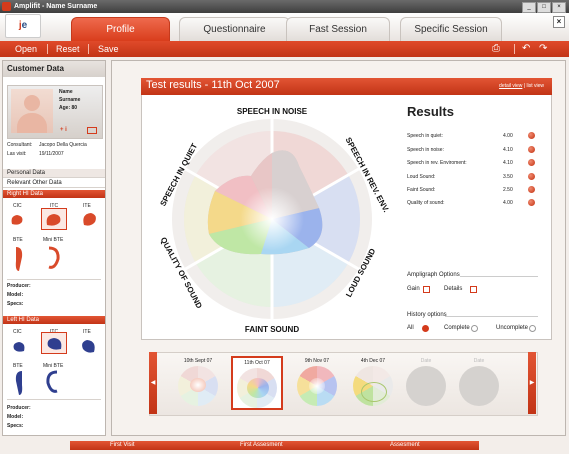 The height and width of the screenshot is (454, 569). I want to click on gain-label: Gain, so click(413, 289).